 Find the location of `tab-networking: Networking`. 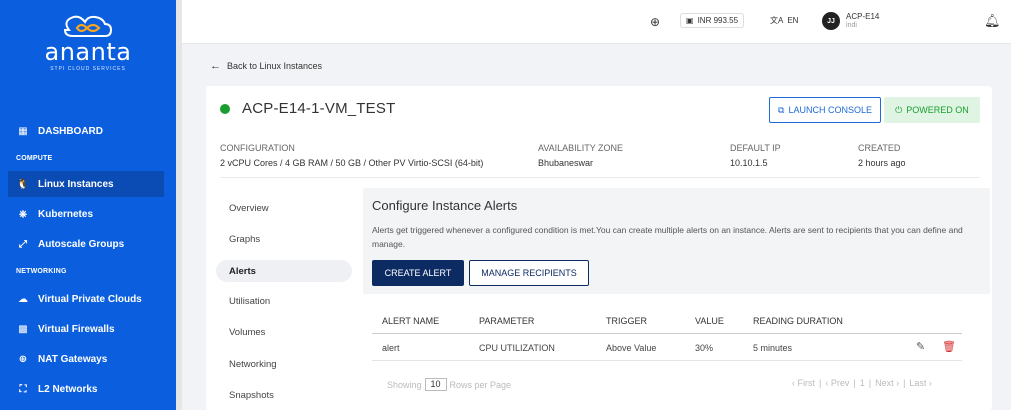

tab-networking: Networking is located at coordinates (284, 364).